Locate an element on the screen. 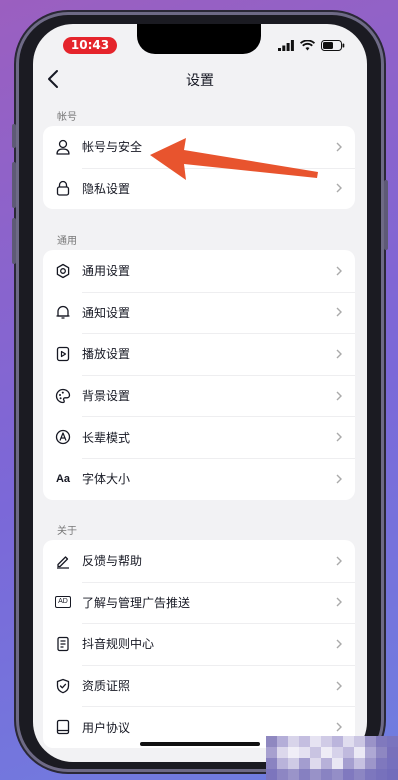  settings-item-label: 反馈与帮助 is located at coordinates (112, 561).